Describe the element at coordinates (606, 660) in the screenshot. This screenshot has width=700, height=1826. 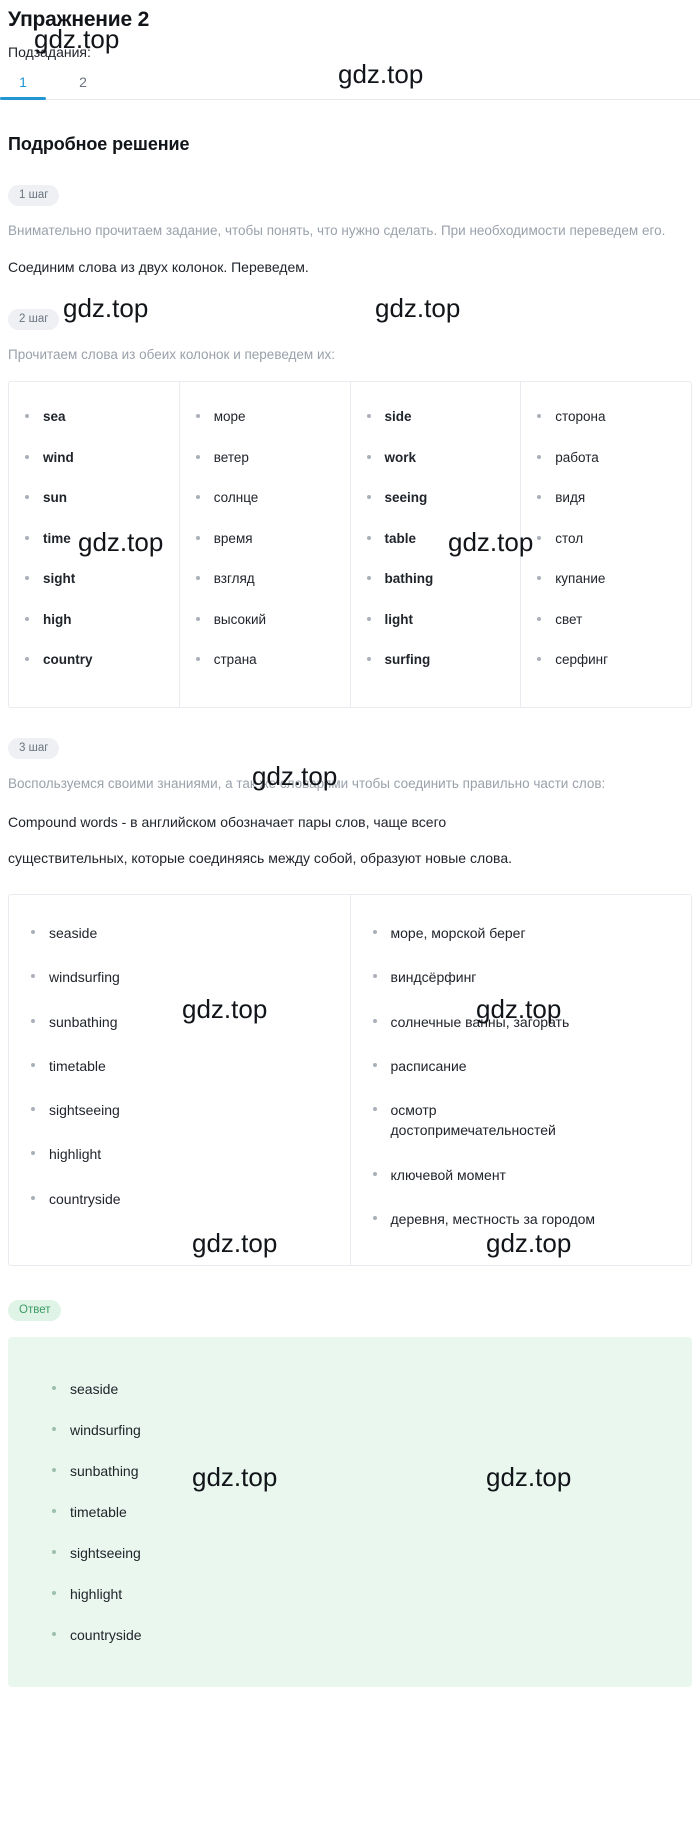
I see `table-row: серфинг` at that location.